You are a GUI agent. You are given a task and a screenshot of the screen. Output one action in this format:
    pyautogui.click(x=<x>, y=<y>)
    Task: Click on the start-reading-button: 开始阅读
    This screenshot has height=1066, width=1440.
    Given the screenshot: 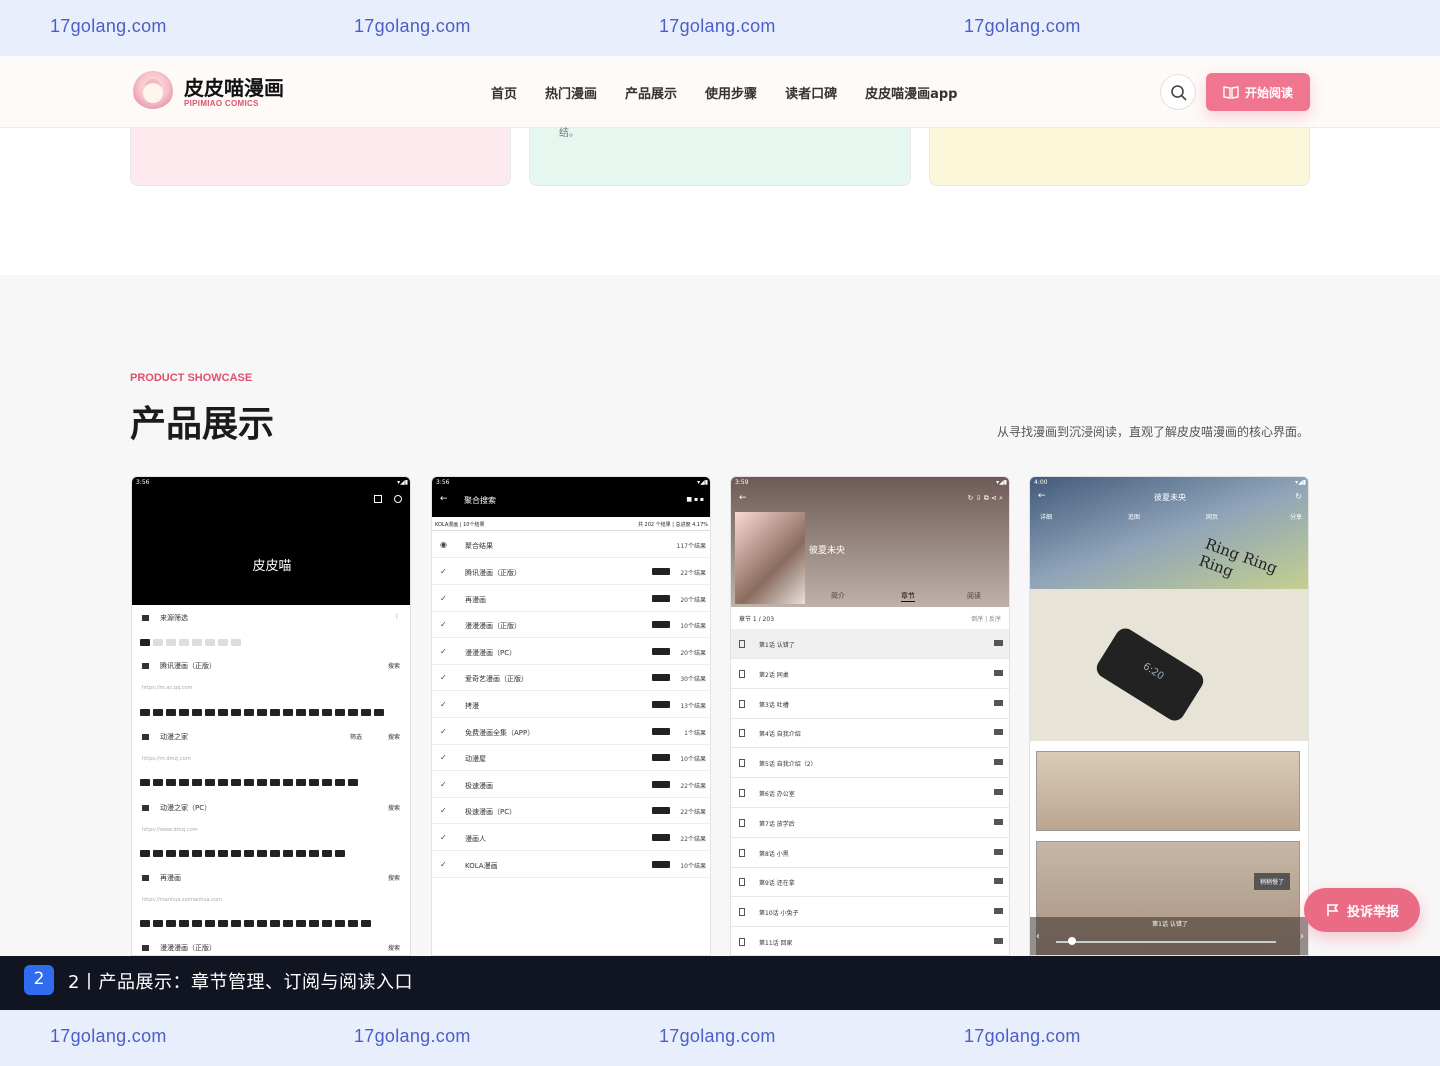 What is the action you would take?
    pyautogui.click(x=1258, y=92)
    